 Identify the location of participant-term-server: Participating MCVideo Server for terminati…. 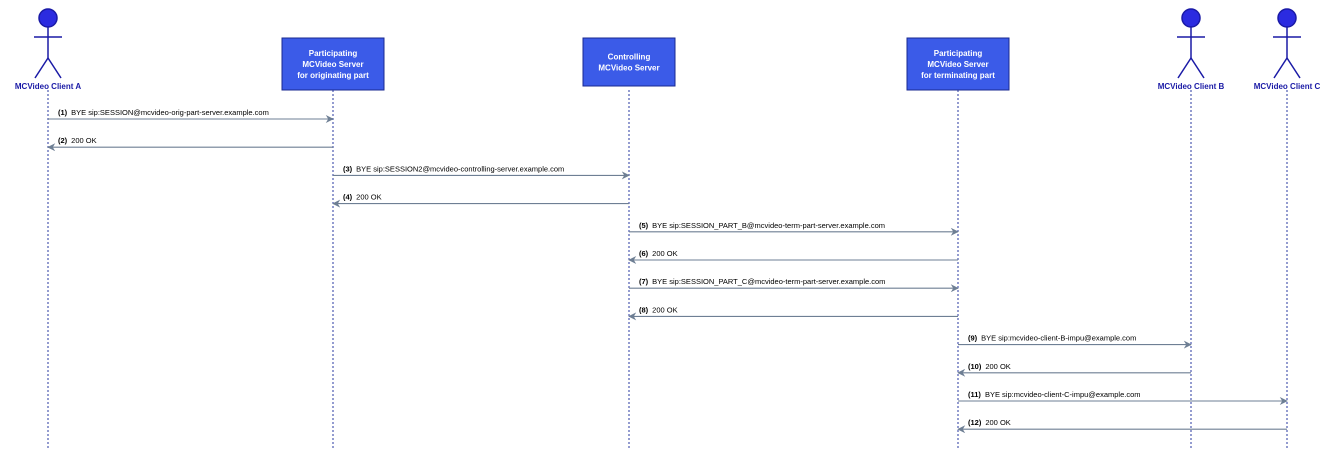
(958, 64).